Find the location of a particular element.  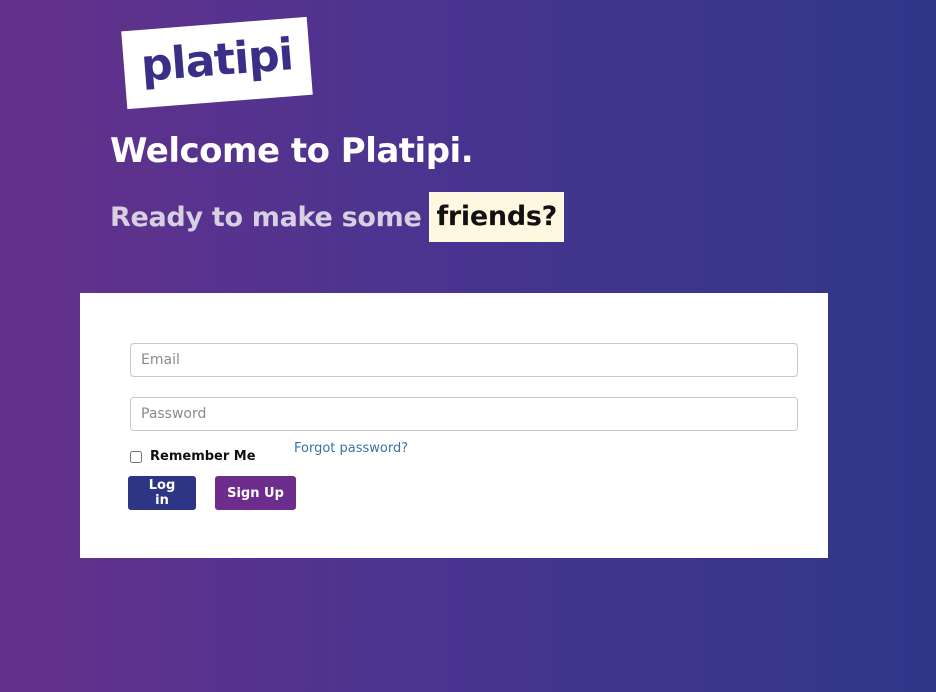

welcome-heading: Welcome to Platipi. is located at coordinates (292, 151).